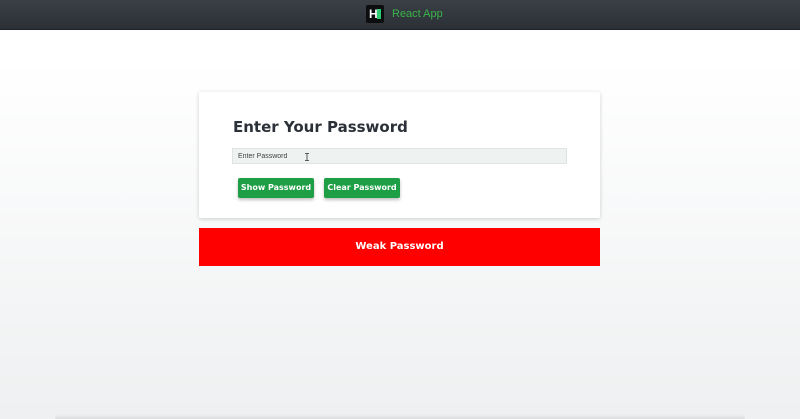 The image size is (800, 419). I want to click on app-title: React App, so click(417, 14).